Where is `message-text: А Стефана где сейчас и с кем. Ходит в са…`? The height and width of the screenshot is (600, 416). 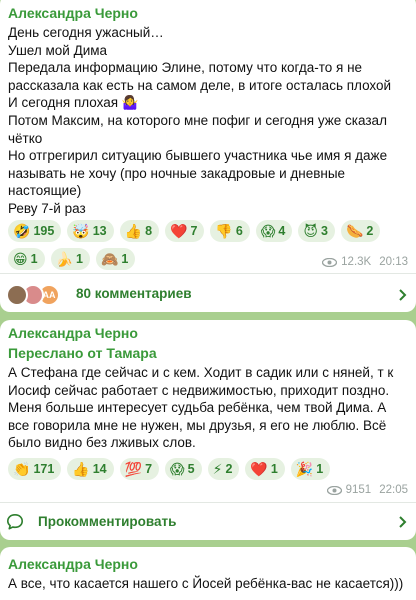
message-text: А Стефана где сейчас и с кем. Ходит в са… is located at coordinates (203, 408).